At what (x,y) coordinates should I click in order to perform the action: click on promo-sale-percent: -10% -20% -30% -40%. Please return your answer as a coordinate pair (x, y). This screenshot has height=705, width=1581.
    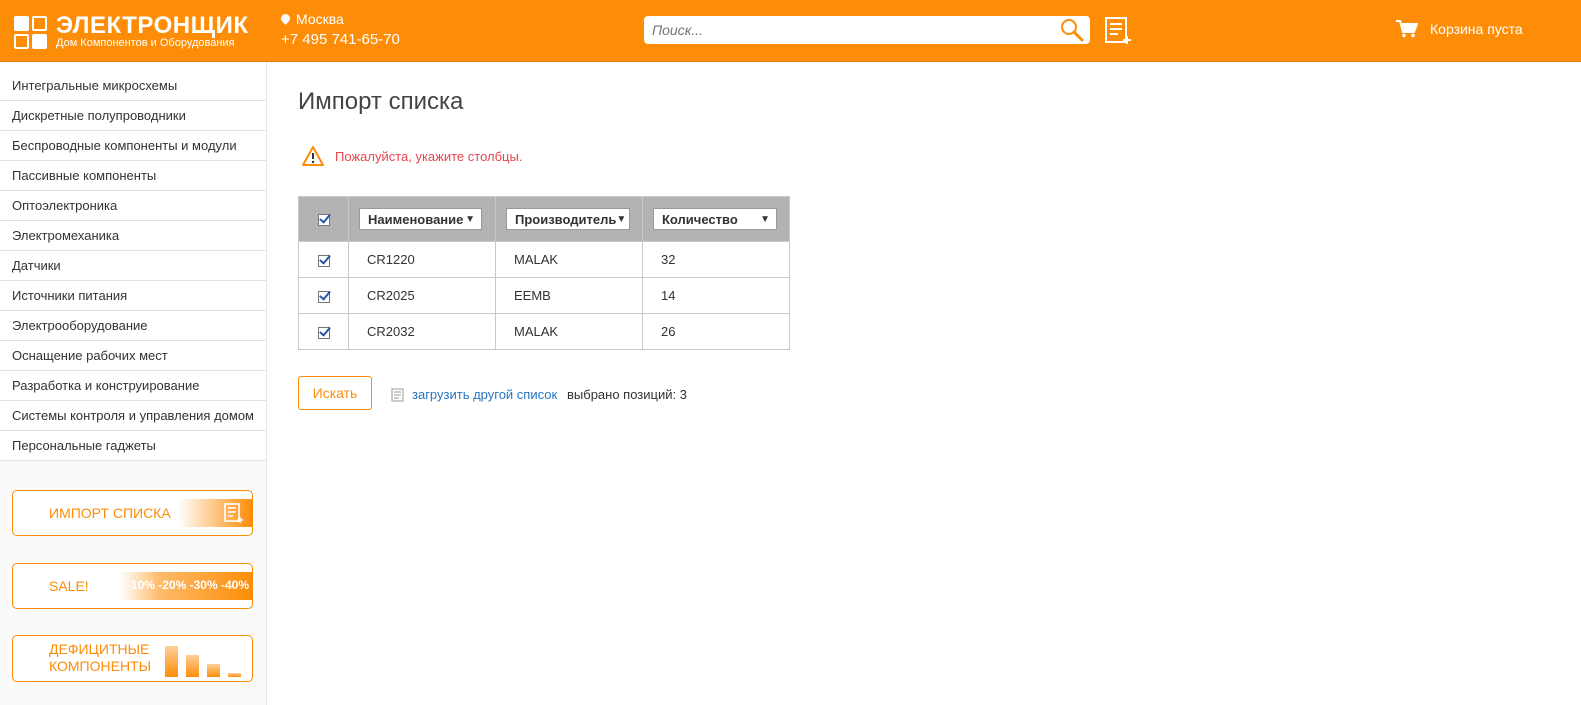
    Looking at the image, I should click on (187, 585).